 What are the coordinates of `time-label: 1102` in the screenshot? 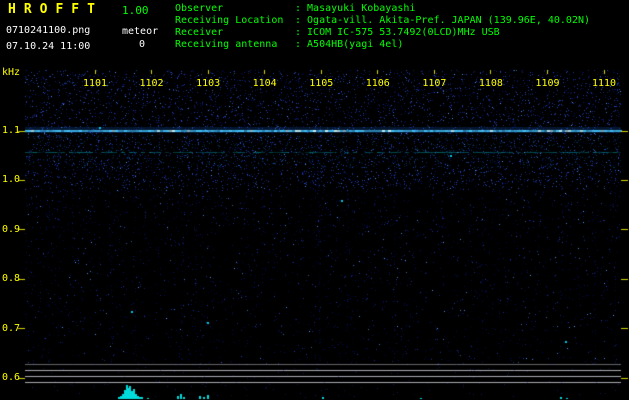 It's located at (151, 83).